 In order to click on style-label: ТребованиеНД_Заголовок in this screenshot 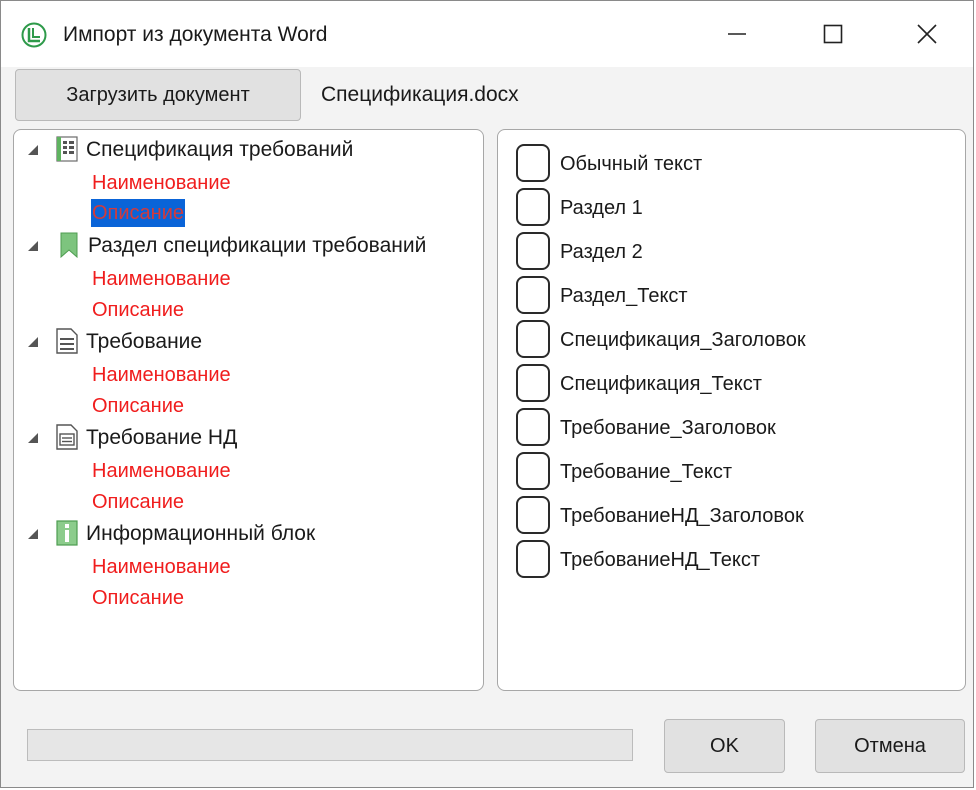, I will do `click(682, 516)`.